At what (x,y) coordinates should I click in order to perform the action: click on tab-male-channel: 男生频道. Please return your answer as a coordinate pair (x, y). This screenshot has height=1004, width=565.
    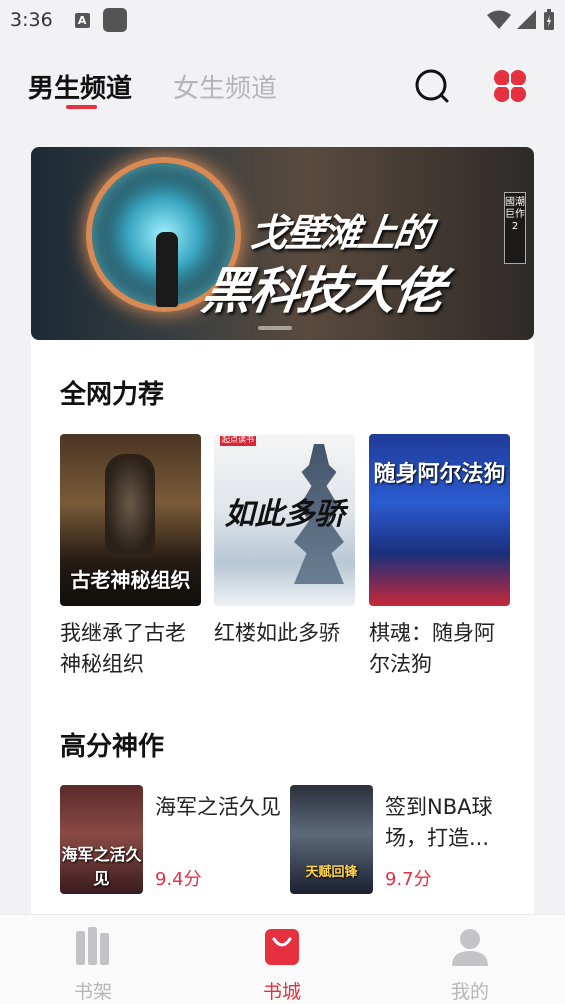
    Looking at the image, I should click on (80, 86).